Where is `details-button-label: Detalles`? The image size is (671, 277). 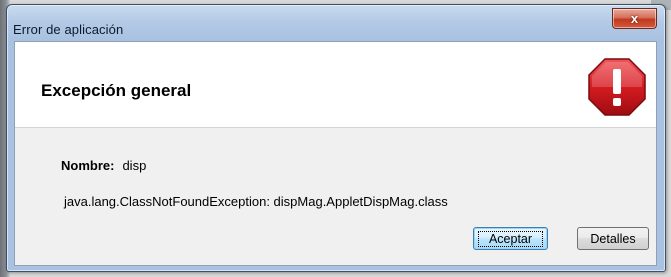
details-button-label: Detalles is located at coordinates (613, 238).